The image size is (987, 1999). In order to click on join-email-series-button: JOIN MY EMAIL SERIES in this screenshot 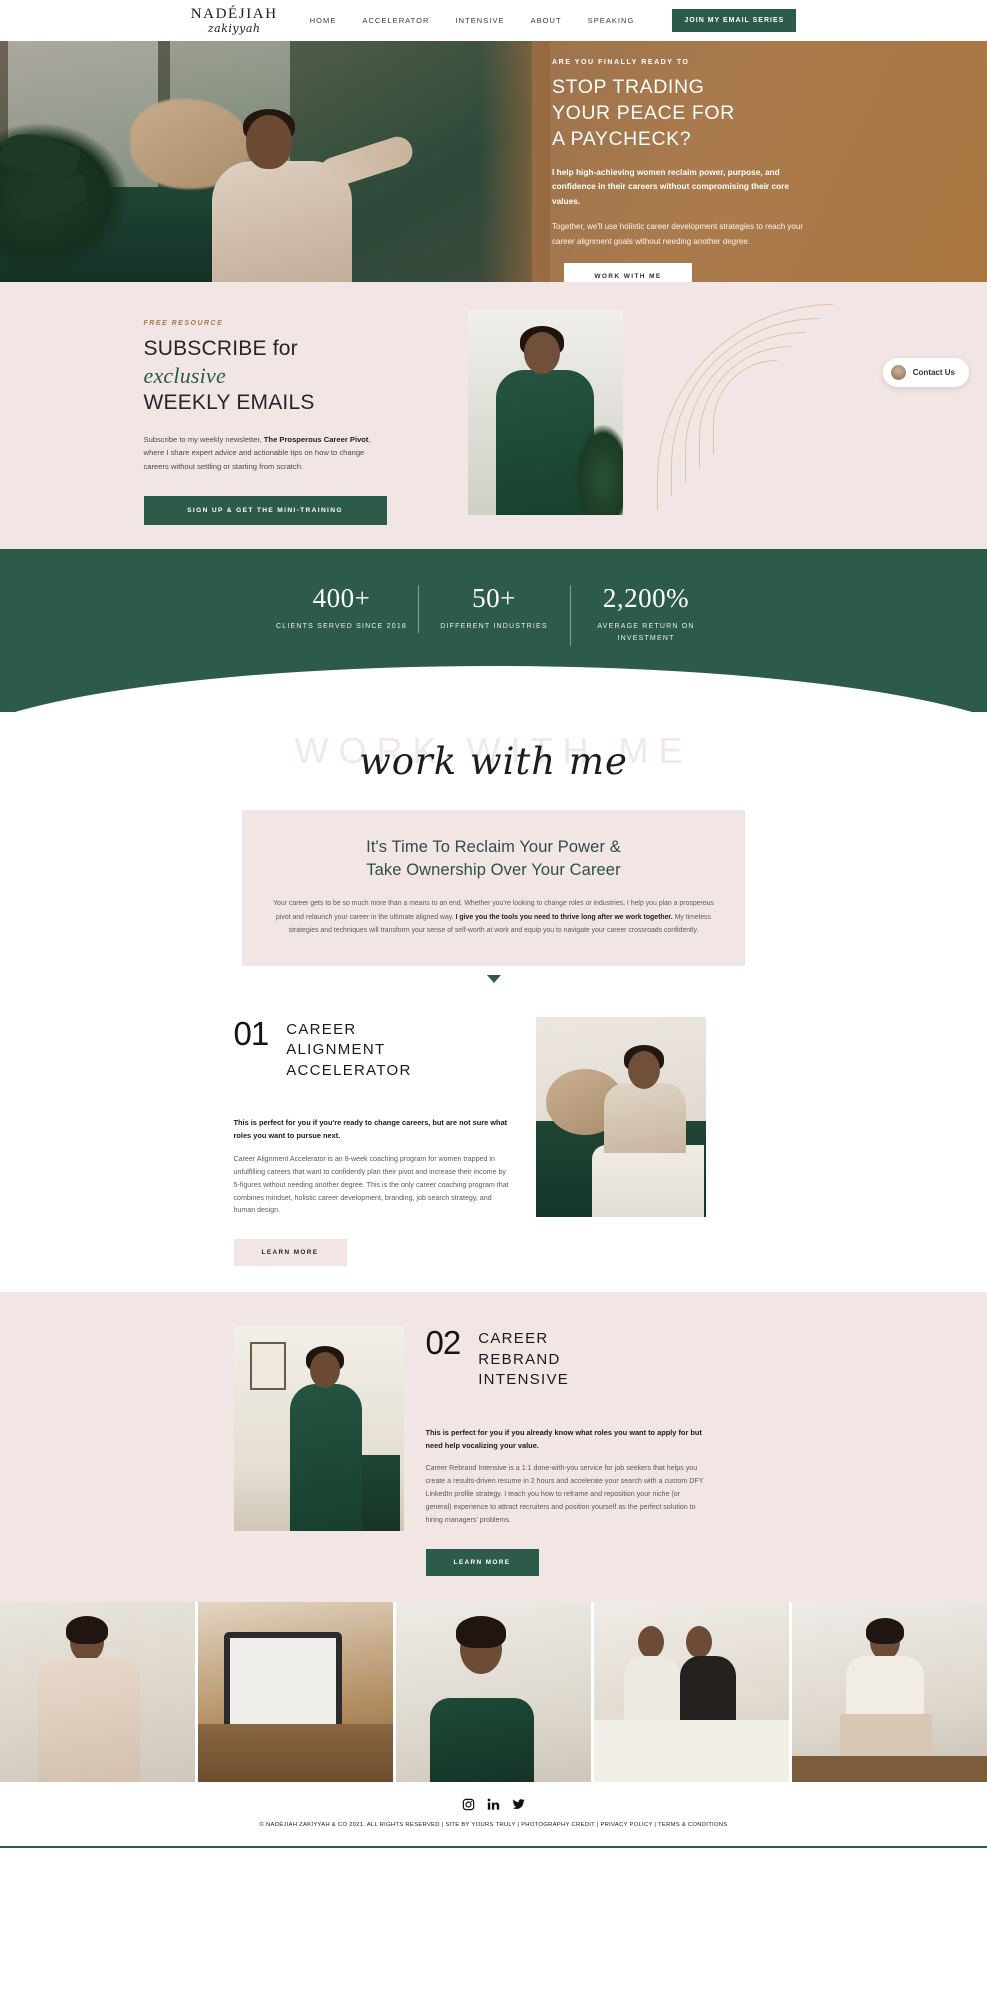, I will do `click(734, 20)`.